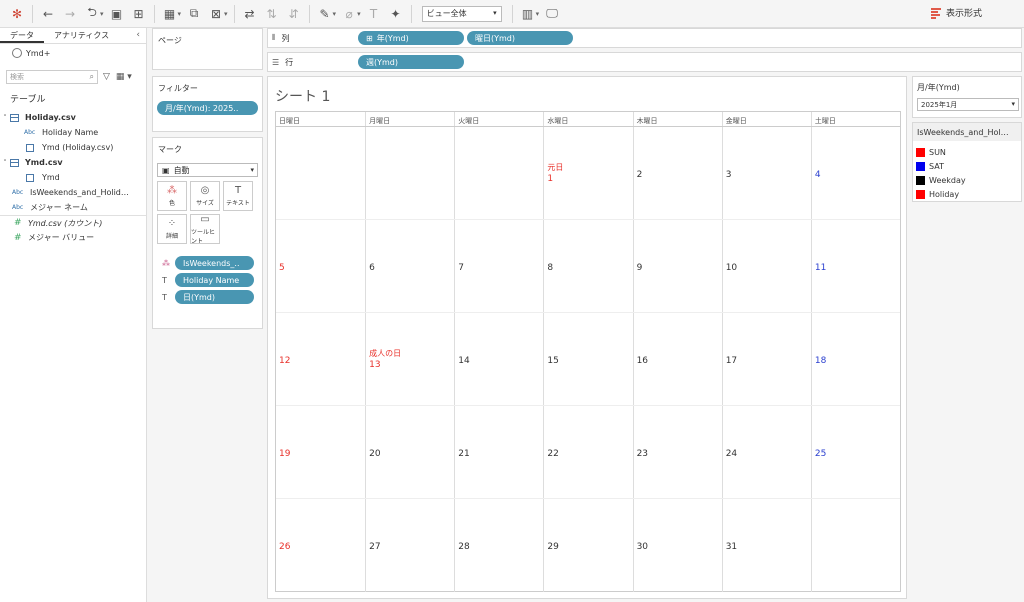 This screenshot has height=602, width=1024. I want to click on text-button: T テキスト, so click(238, 196).